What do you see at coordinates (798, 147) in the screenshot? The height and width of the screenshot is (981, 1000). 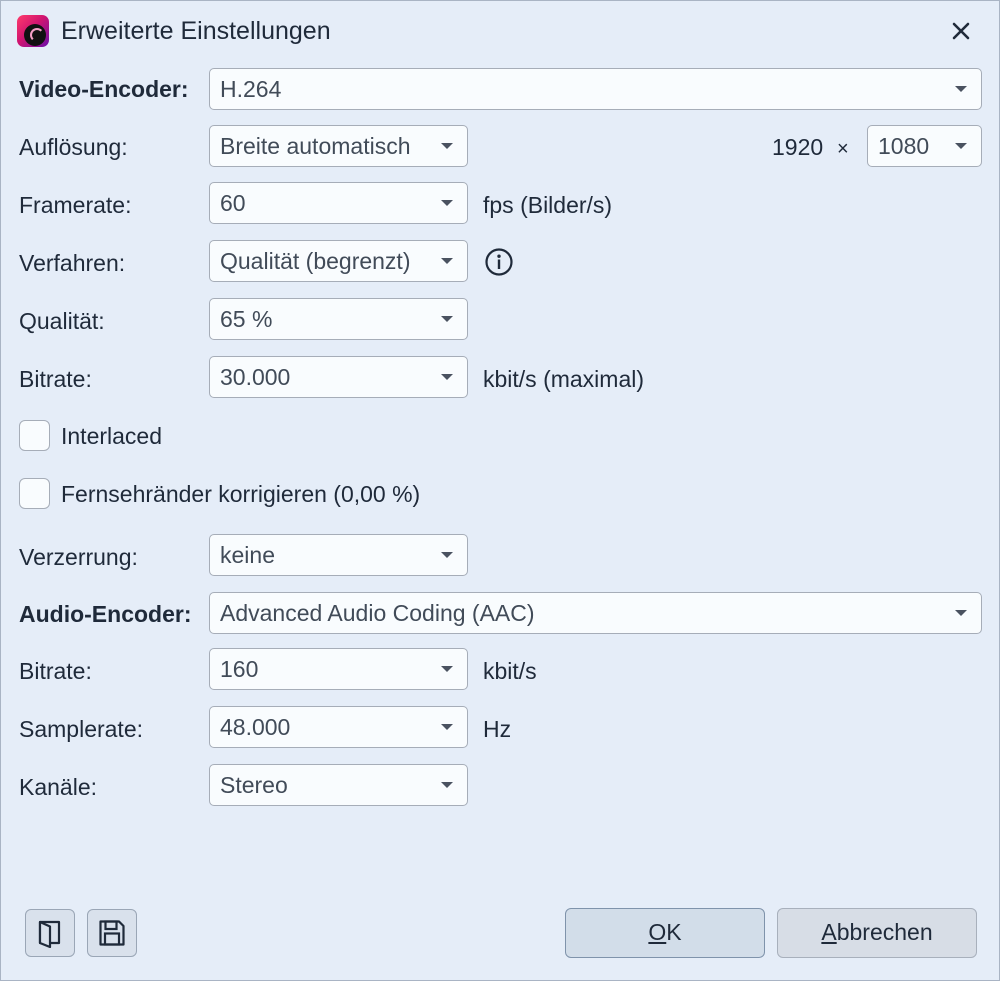 I see `resolution-width: 1920` at bounding box center [798, 147].